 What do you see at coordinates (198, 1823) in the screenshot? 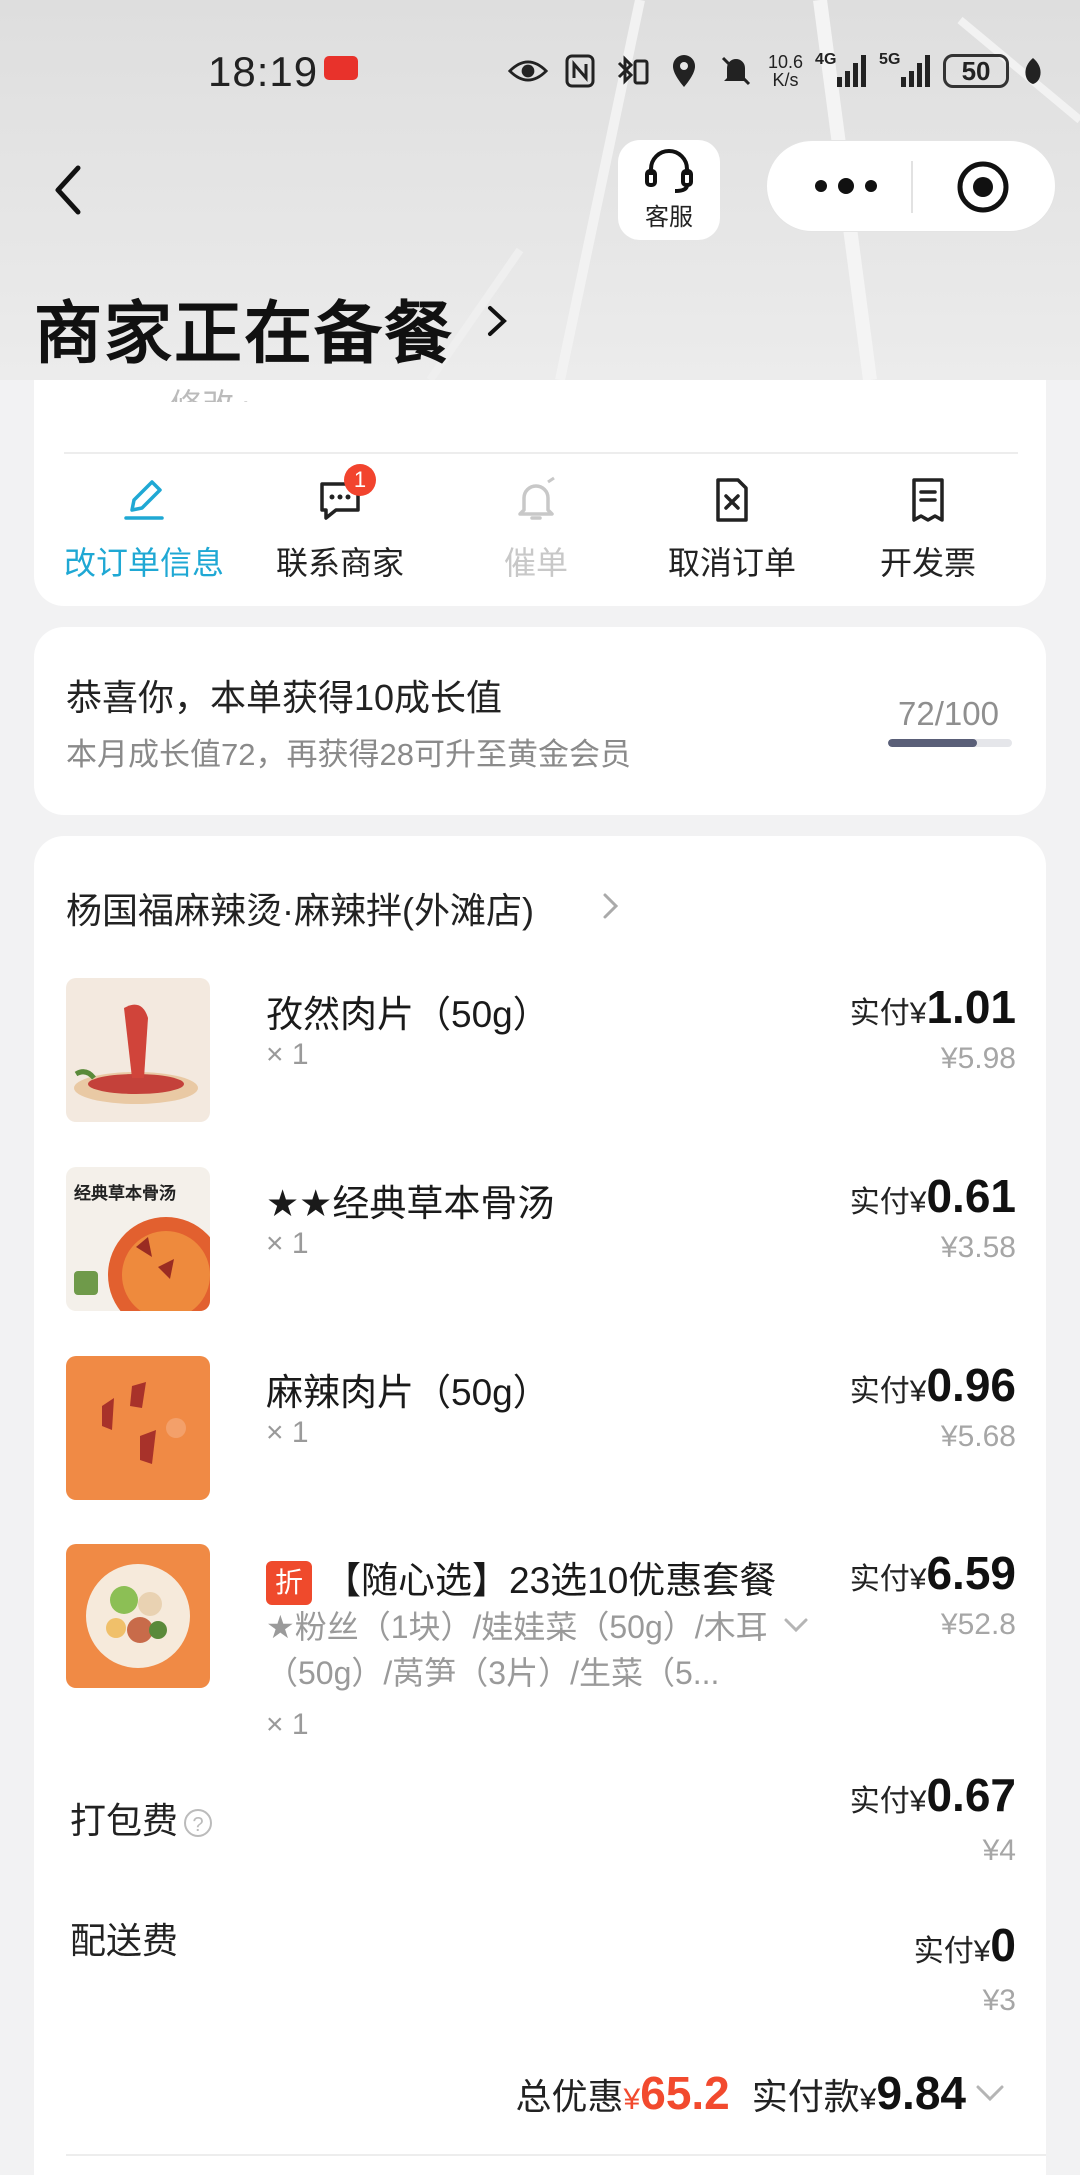
I see `help-icon: ?` at bounding box center [198, 1823].